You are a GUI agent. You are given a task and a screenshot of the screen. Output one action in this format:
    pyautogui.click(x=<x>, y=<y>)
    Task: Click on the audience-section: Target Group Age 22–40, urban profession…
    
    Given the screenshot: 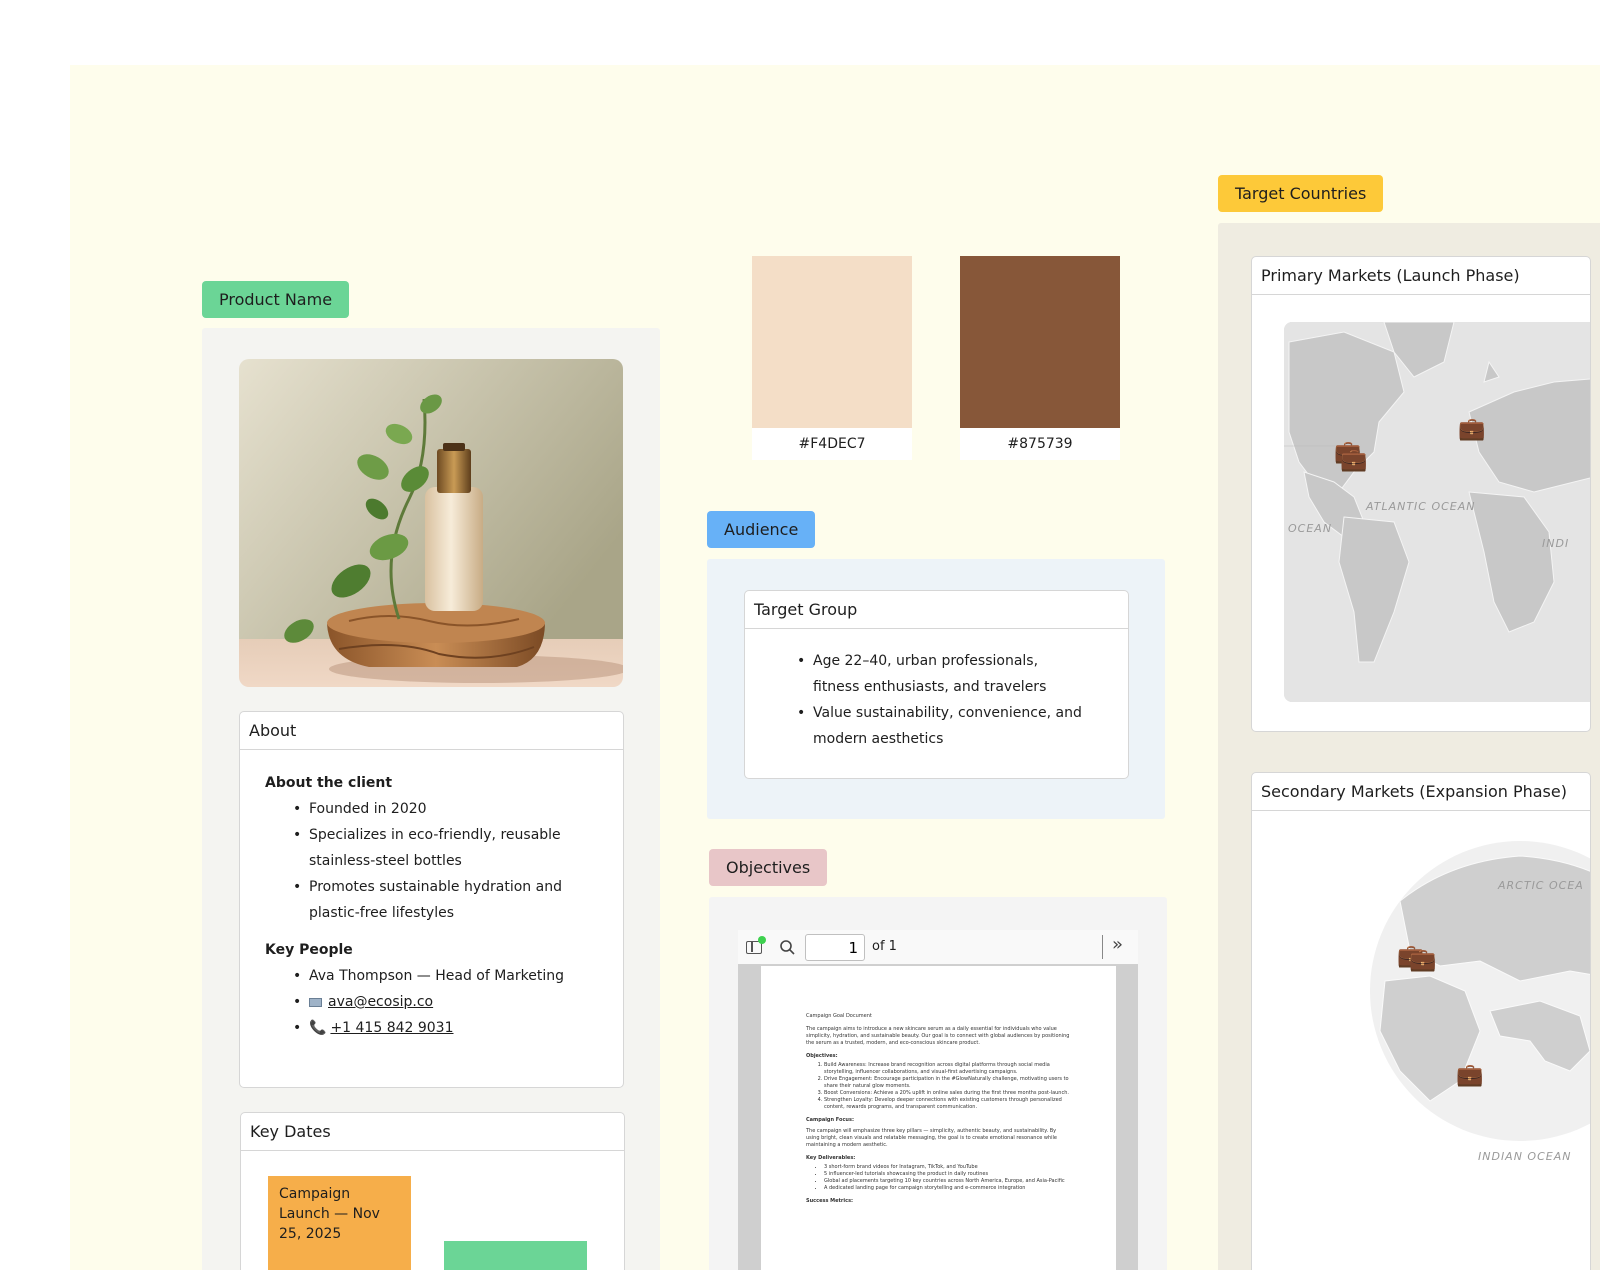 What is the action you would take?
    pyautogui.click(x=936, y=689)
    